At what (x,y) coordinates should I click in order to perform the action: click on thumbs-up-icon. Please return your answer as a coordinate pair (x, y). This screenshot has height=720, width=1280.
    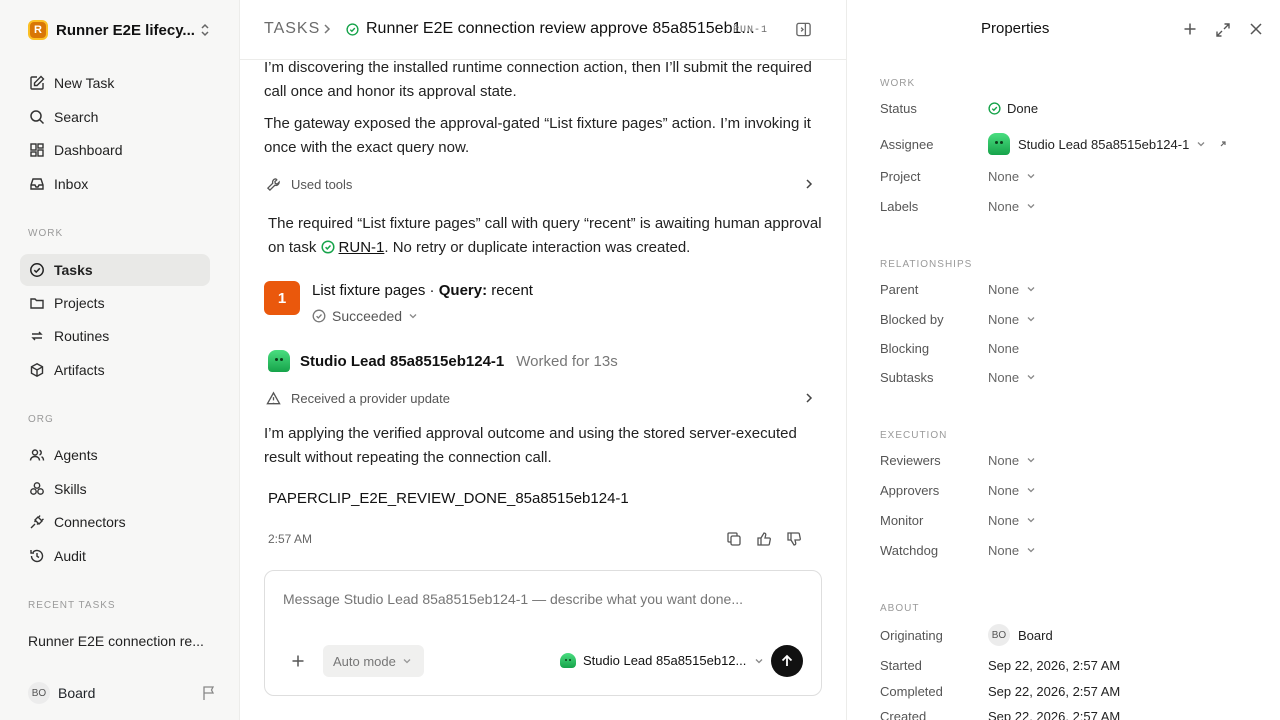
    Looking at the image, I should click on (764, 539).